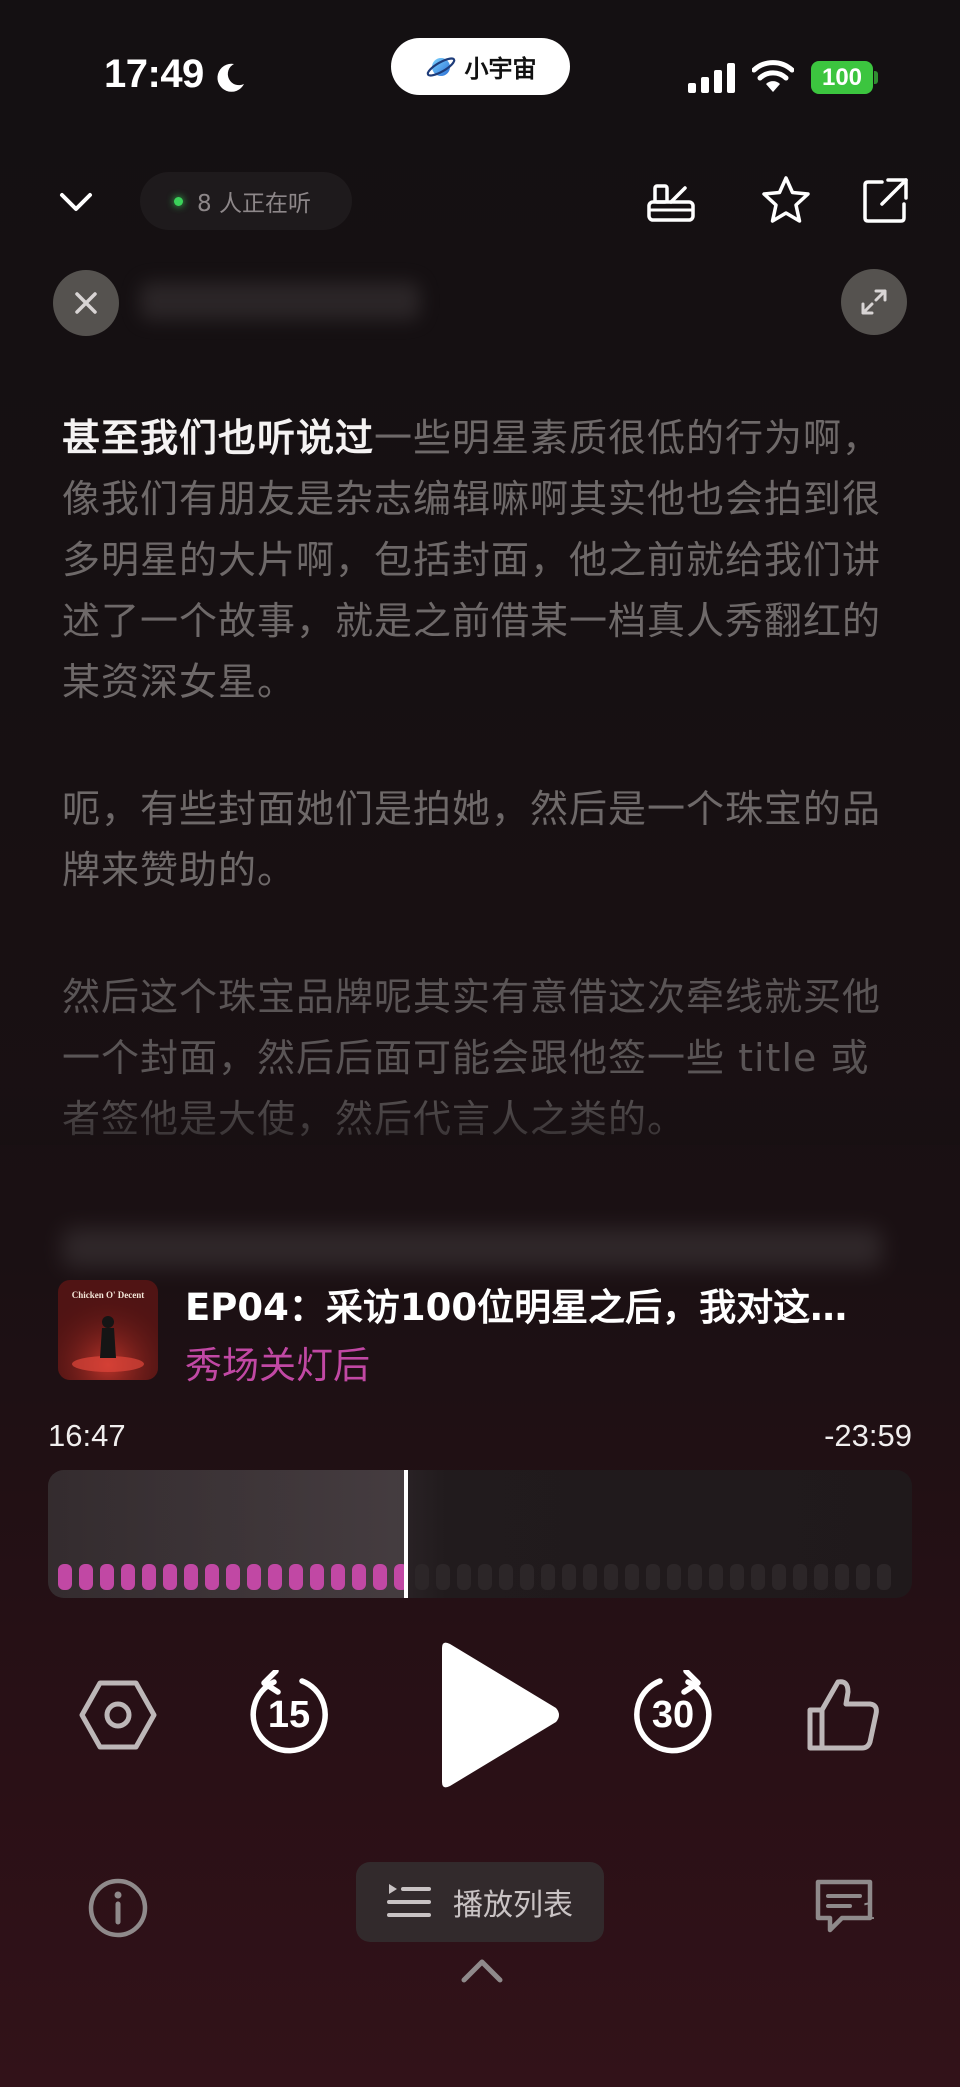 The width and height of the screenshot is (960, 2087). Describe the element at coordinates (500, 69) in the screenshot. I see `app-pill-label: 小宇宙` at that location.